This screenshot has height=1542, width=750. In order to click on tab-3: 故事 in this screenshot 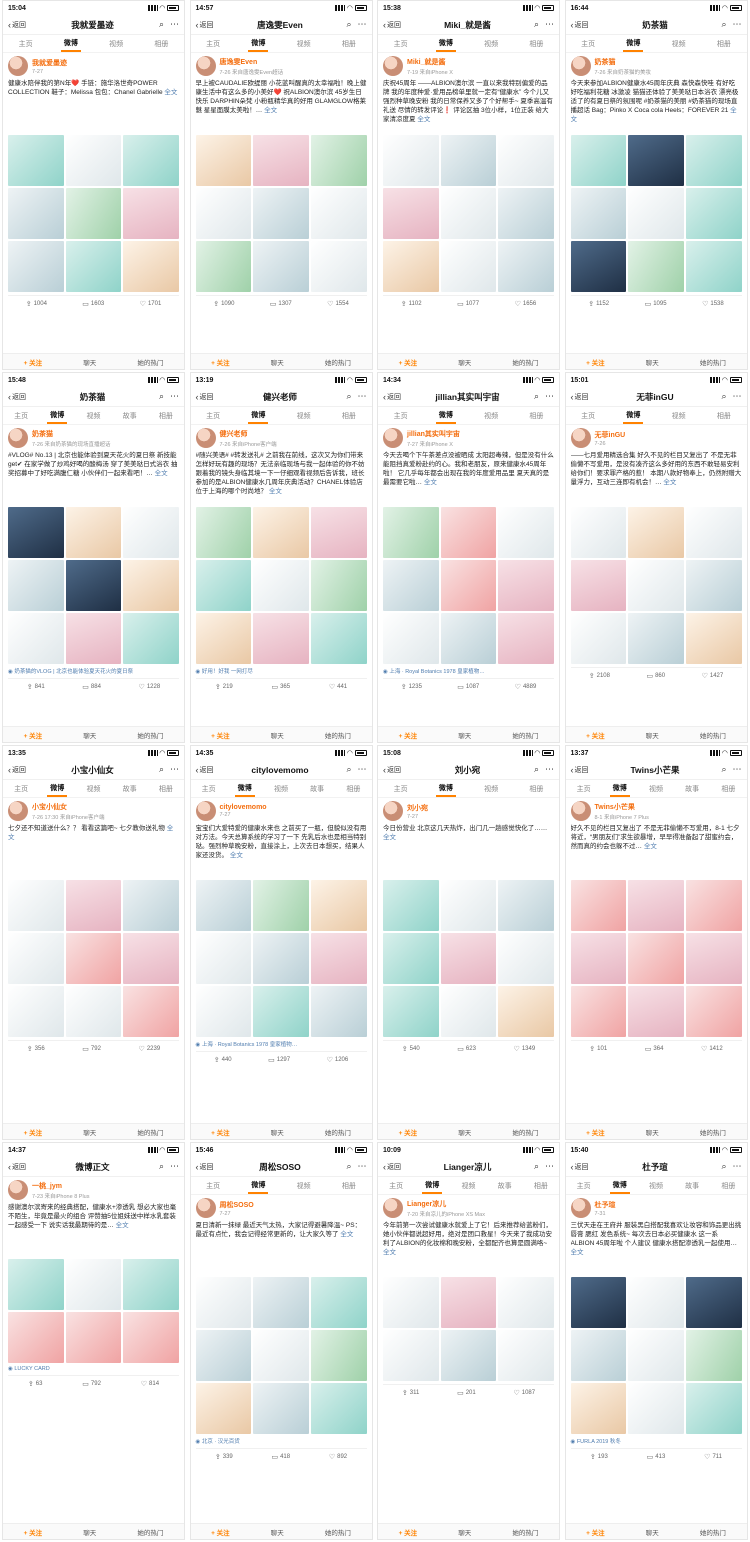, I will do `click(692, 1186)`.